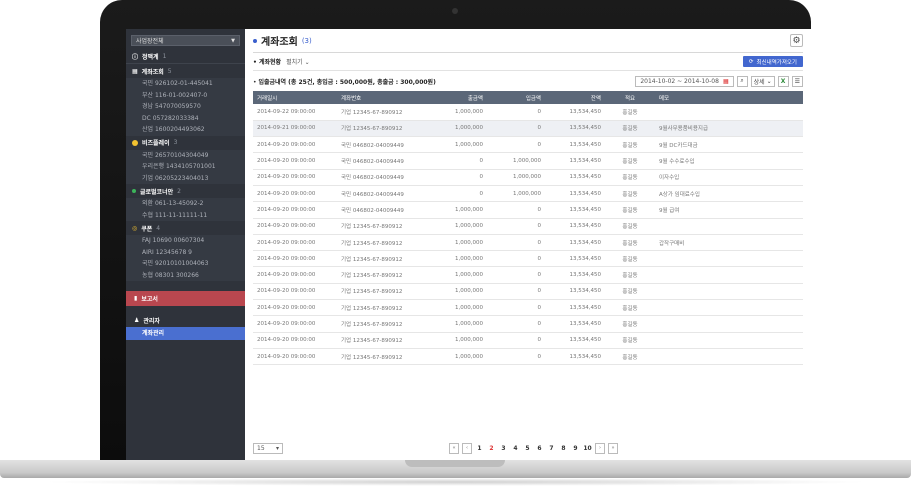 The height and width of the screenshot is (491, 911). Describe the element at coordinates (575, 448) in the screenshot. I see `page-link: 9` at that location.